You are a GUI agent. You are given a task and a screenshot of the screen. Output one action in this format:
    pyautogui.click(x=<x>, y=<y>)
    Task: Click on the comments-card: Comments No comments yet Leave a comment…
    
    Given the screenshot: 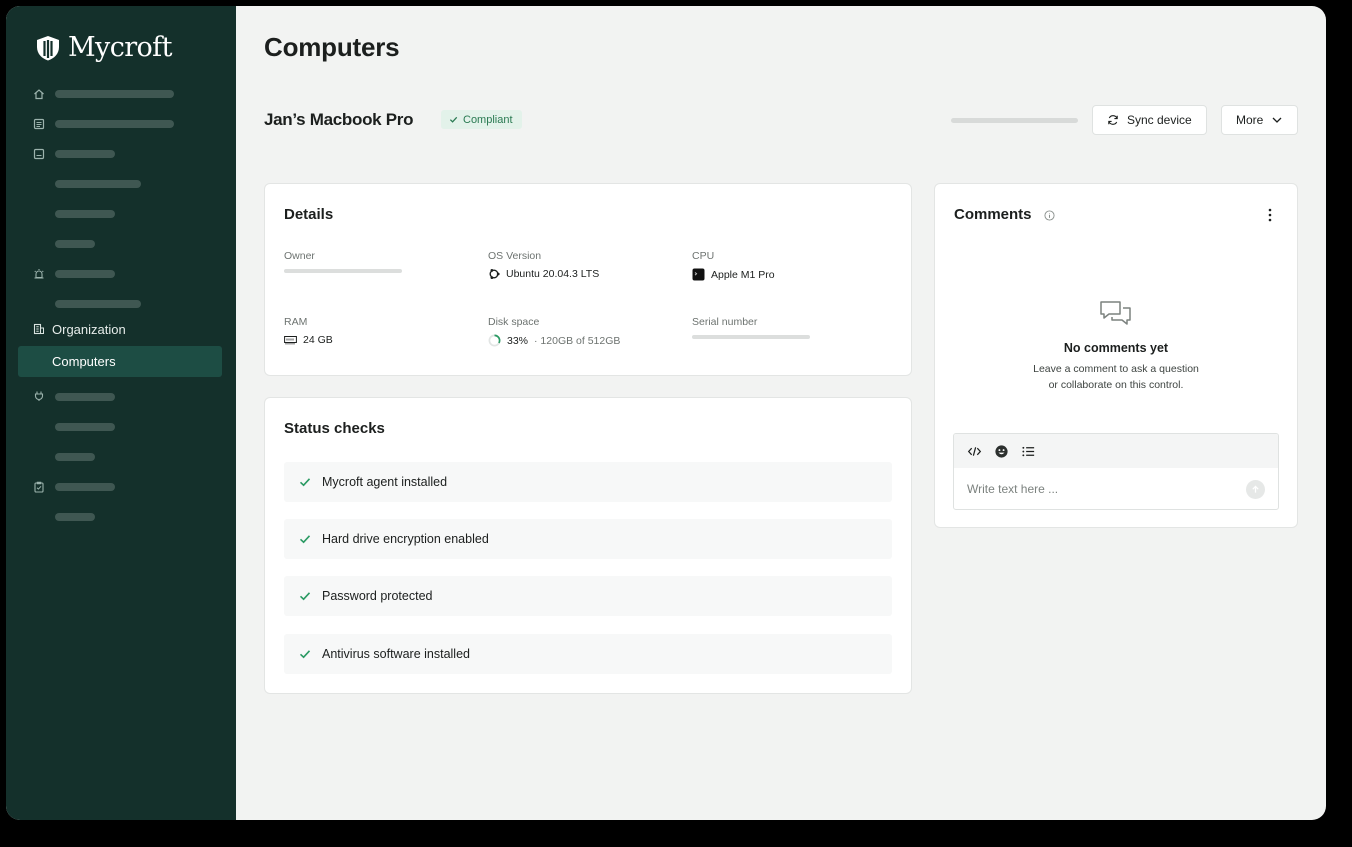 What is the action you would take?
    pyautogui.click(x=1116, y=355)
    